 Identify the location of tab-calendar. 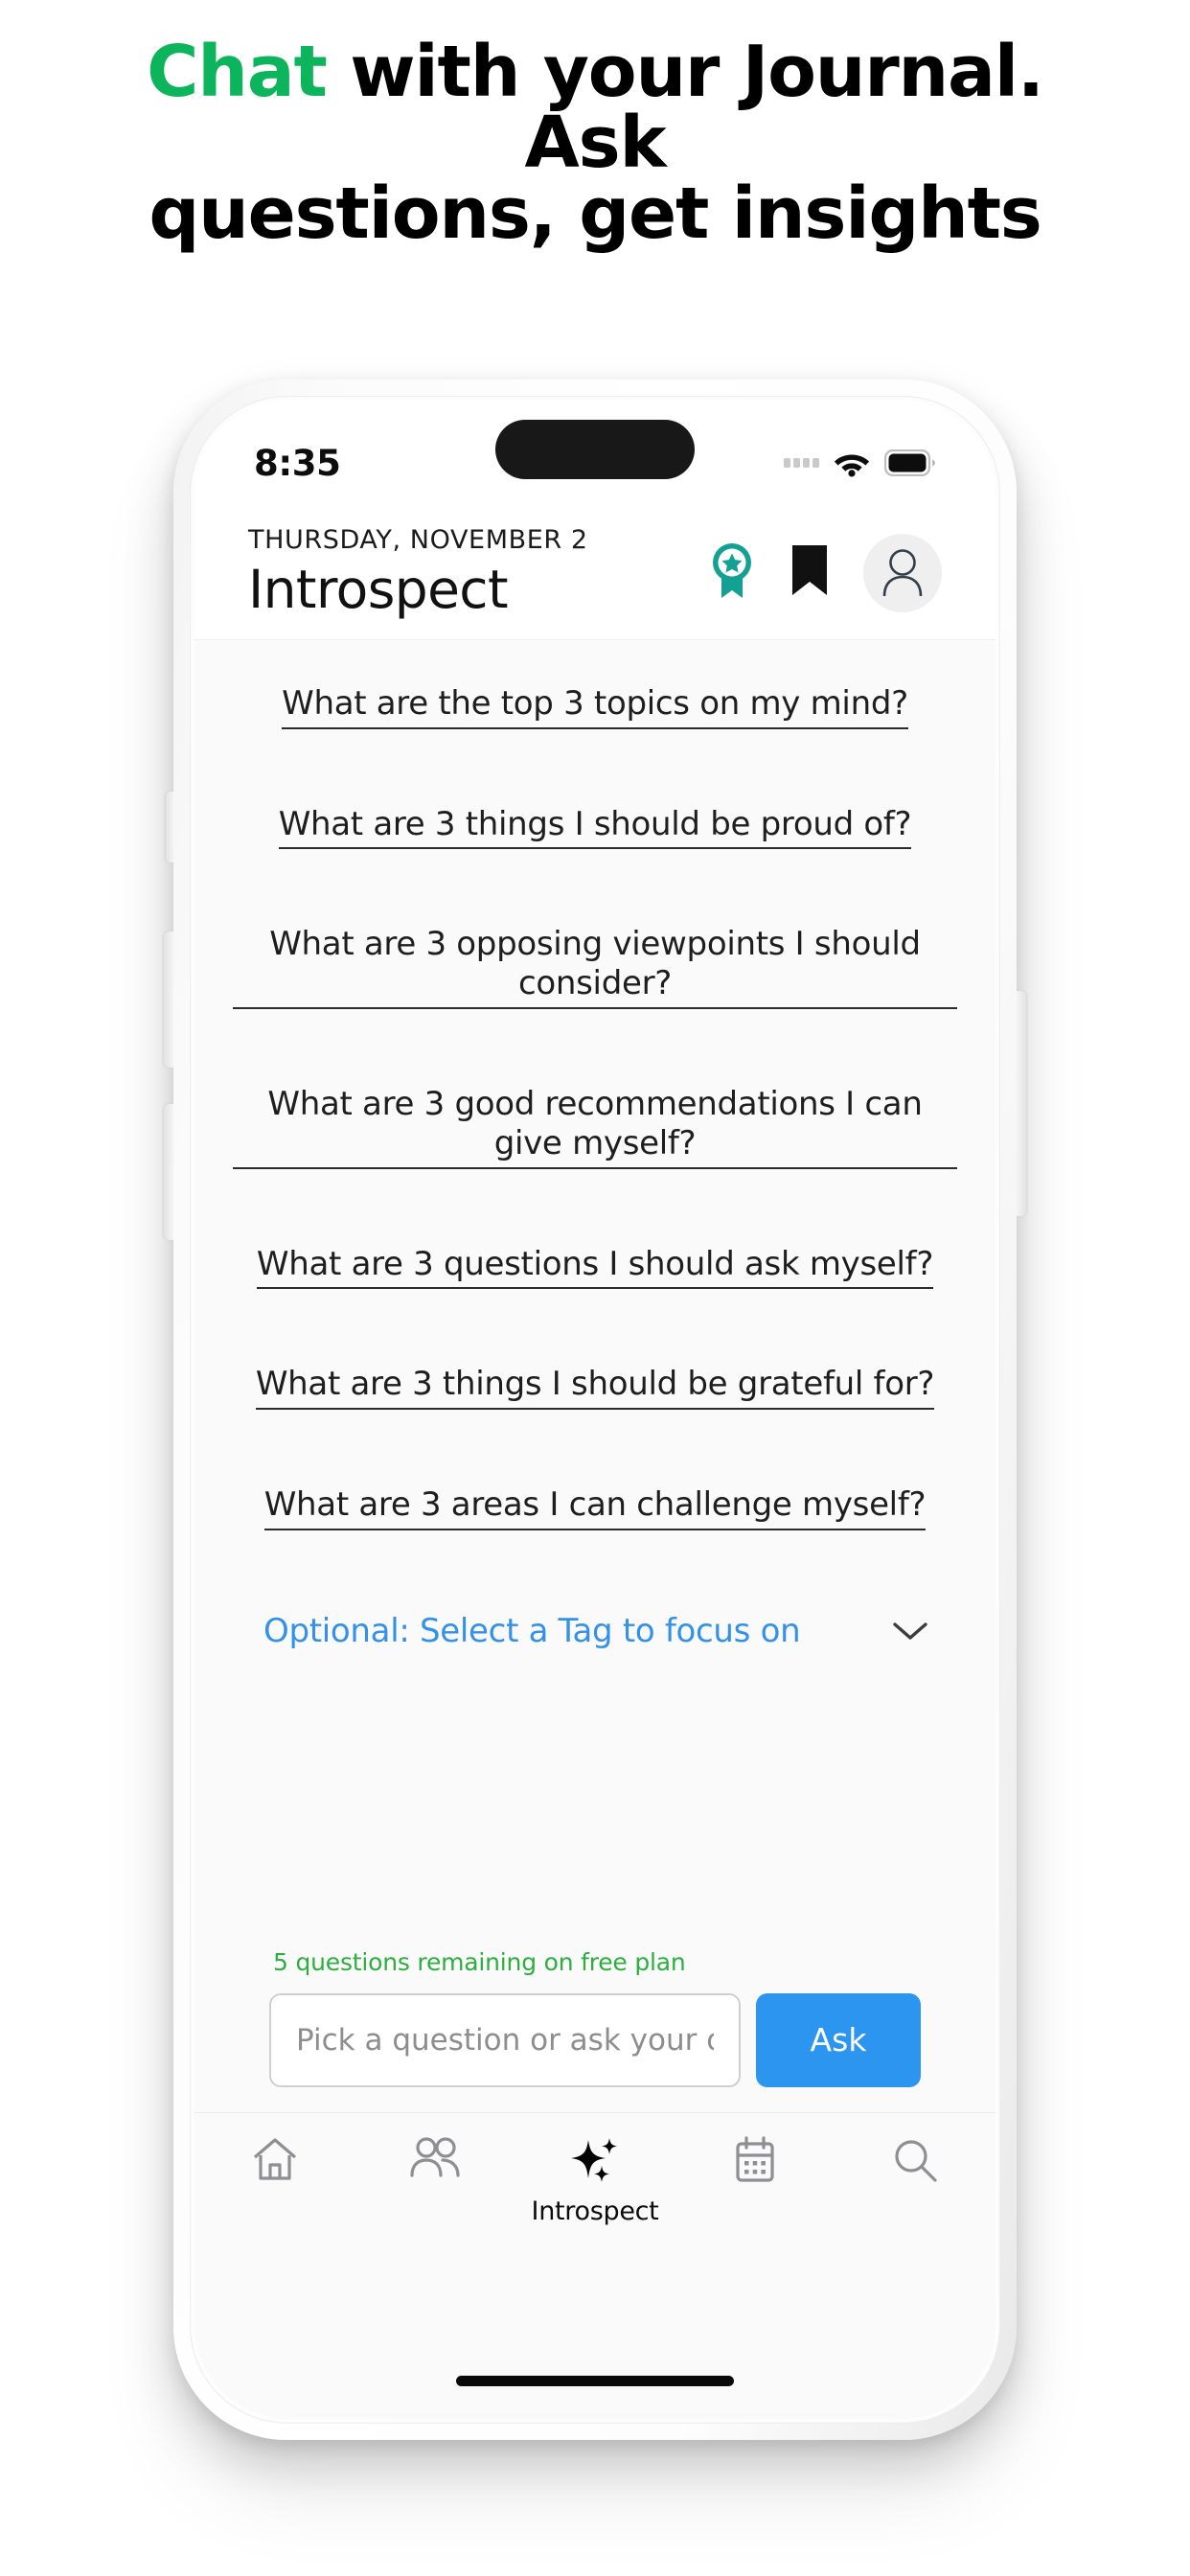
(755, 2162).